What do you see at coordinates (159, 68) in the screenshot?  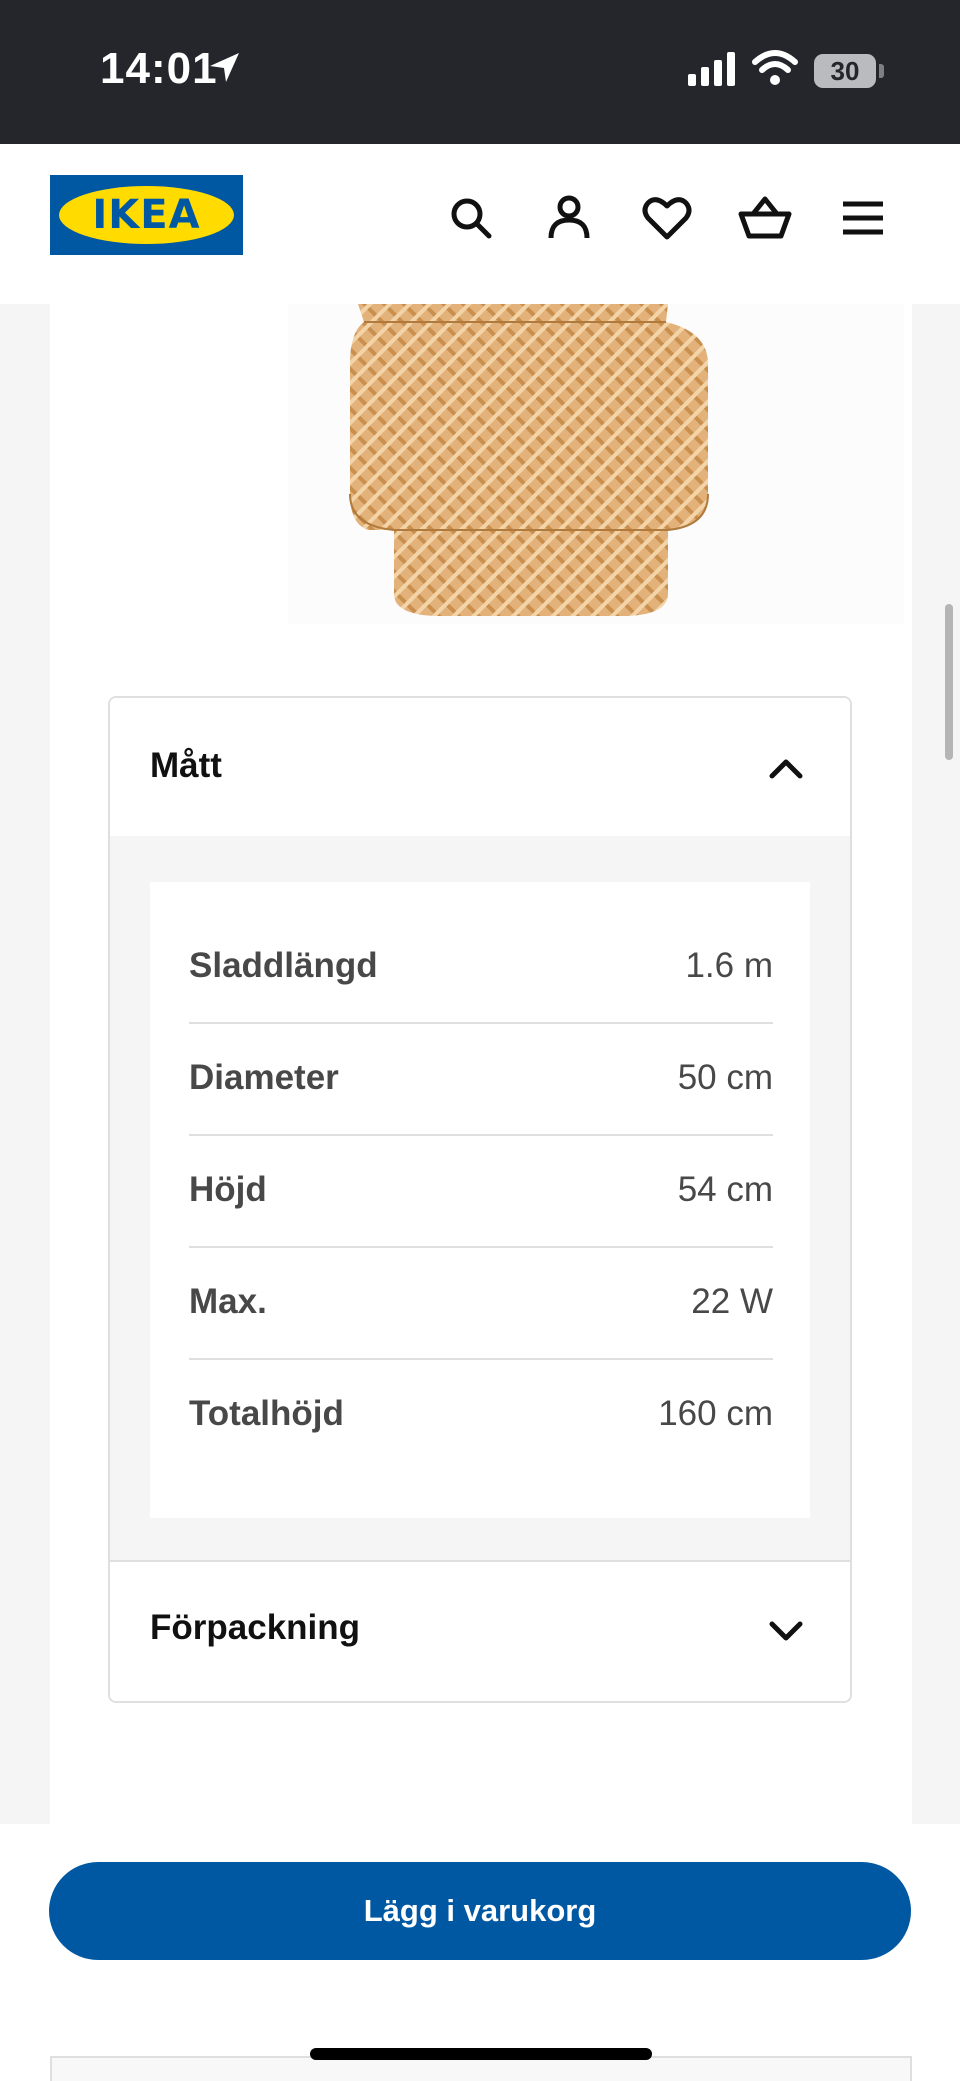 I see `status-time: 14:01` at bounding box center [159, 68].